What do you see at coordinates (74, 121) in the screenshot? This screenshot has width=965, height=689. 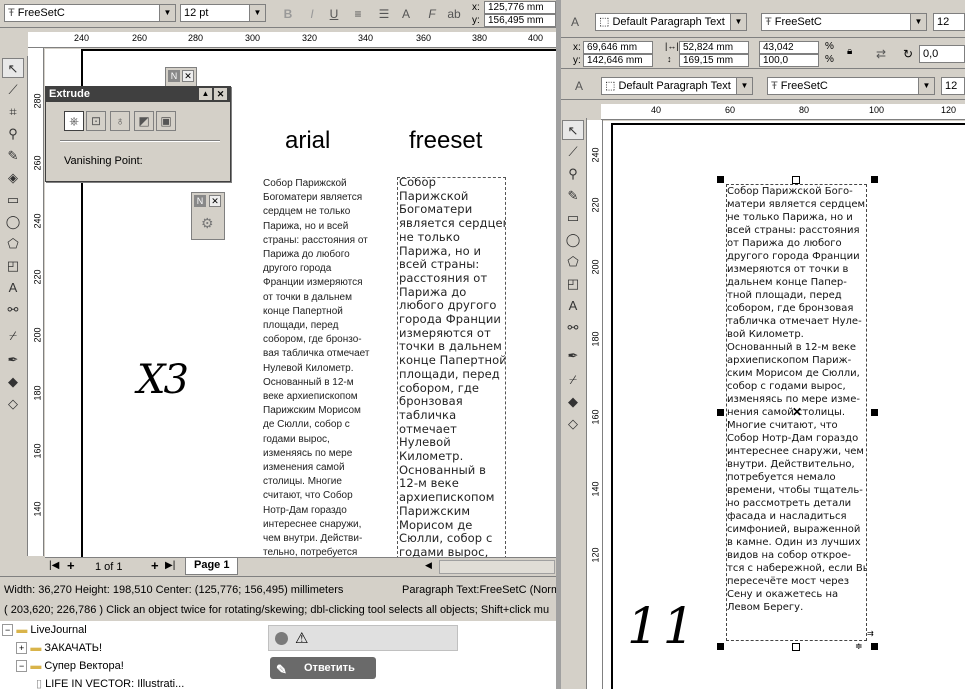 I see `extrude-camera-tab-icon: ⎈` at bounding box center [74, 121].